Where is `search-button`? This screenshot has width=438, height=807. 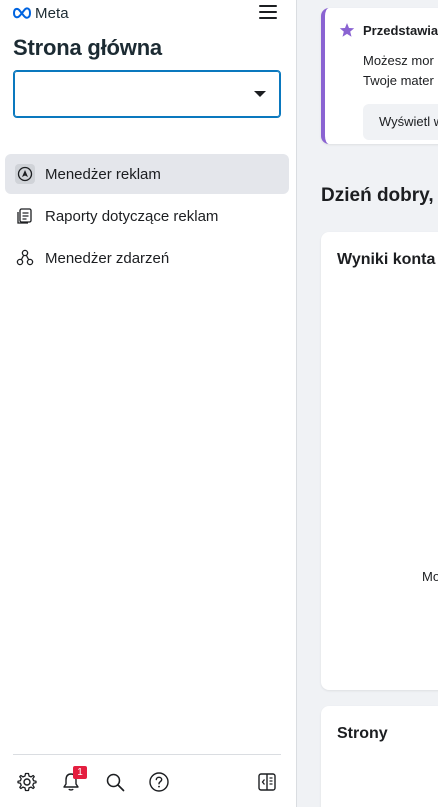
search-button is located at coordinates (115, 782).